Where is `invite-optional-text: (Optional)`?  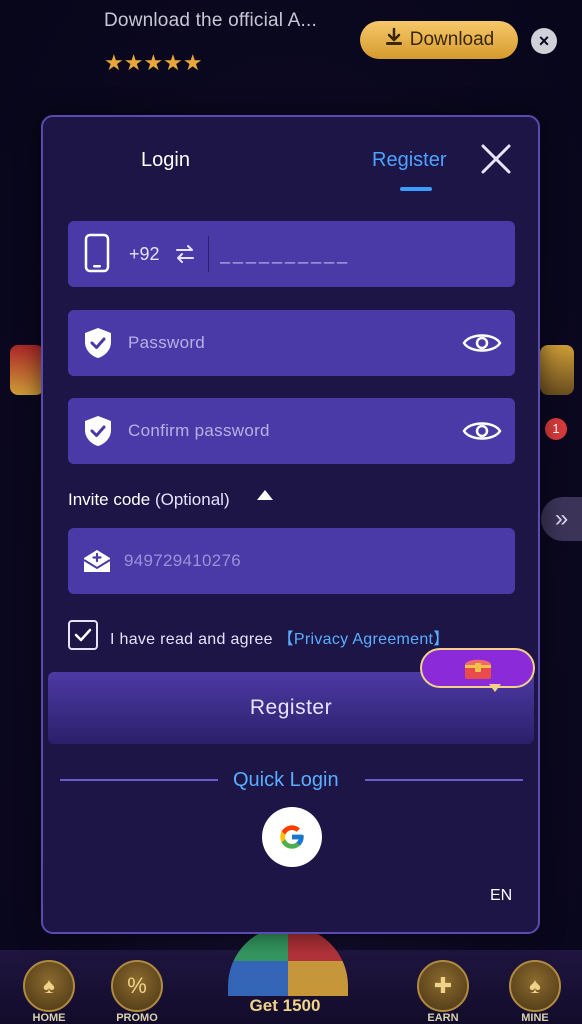 invite-optional-text: (Optional) is located at coordinates (192, 499).